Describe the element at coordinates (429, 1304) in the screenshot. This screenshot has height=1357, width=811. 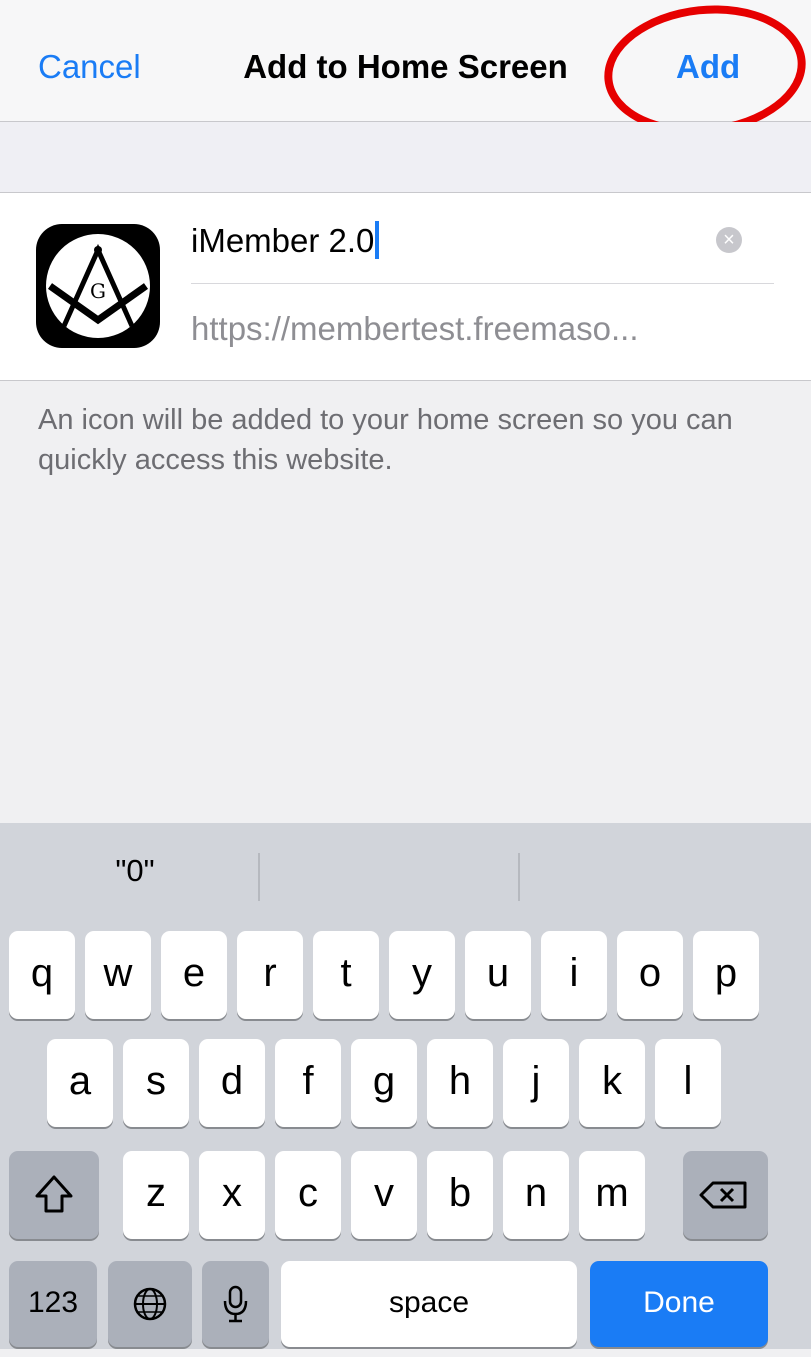
I see `space-key: space` at that location.